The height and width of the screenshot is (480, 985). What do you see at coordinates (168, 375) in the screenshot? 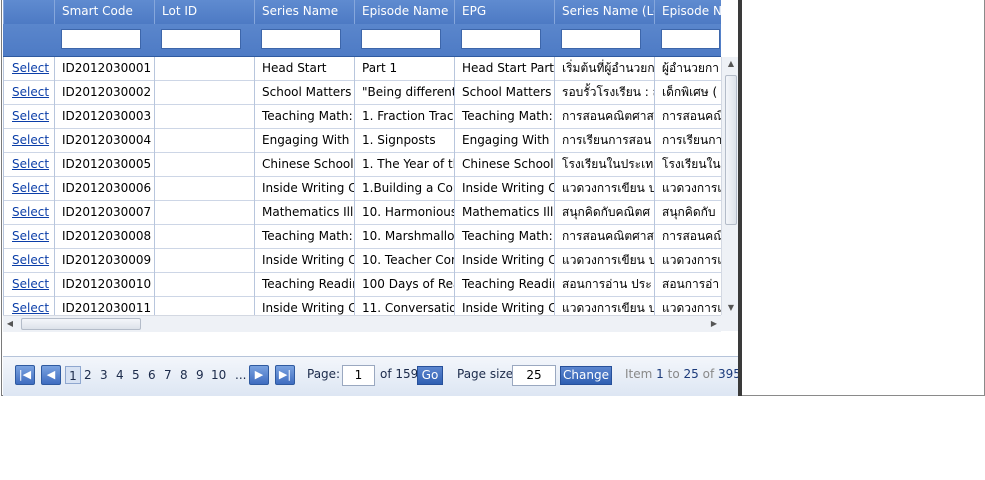
I see `page-link-7: 7` at bounding box center [168, 375].